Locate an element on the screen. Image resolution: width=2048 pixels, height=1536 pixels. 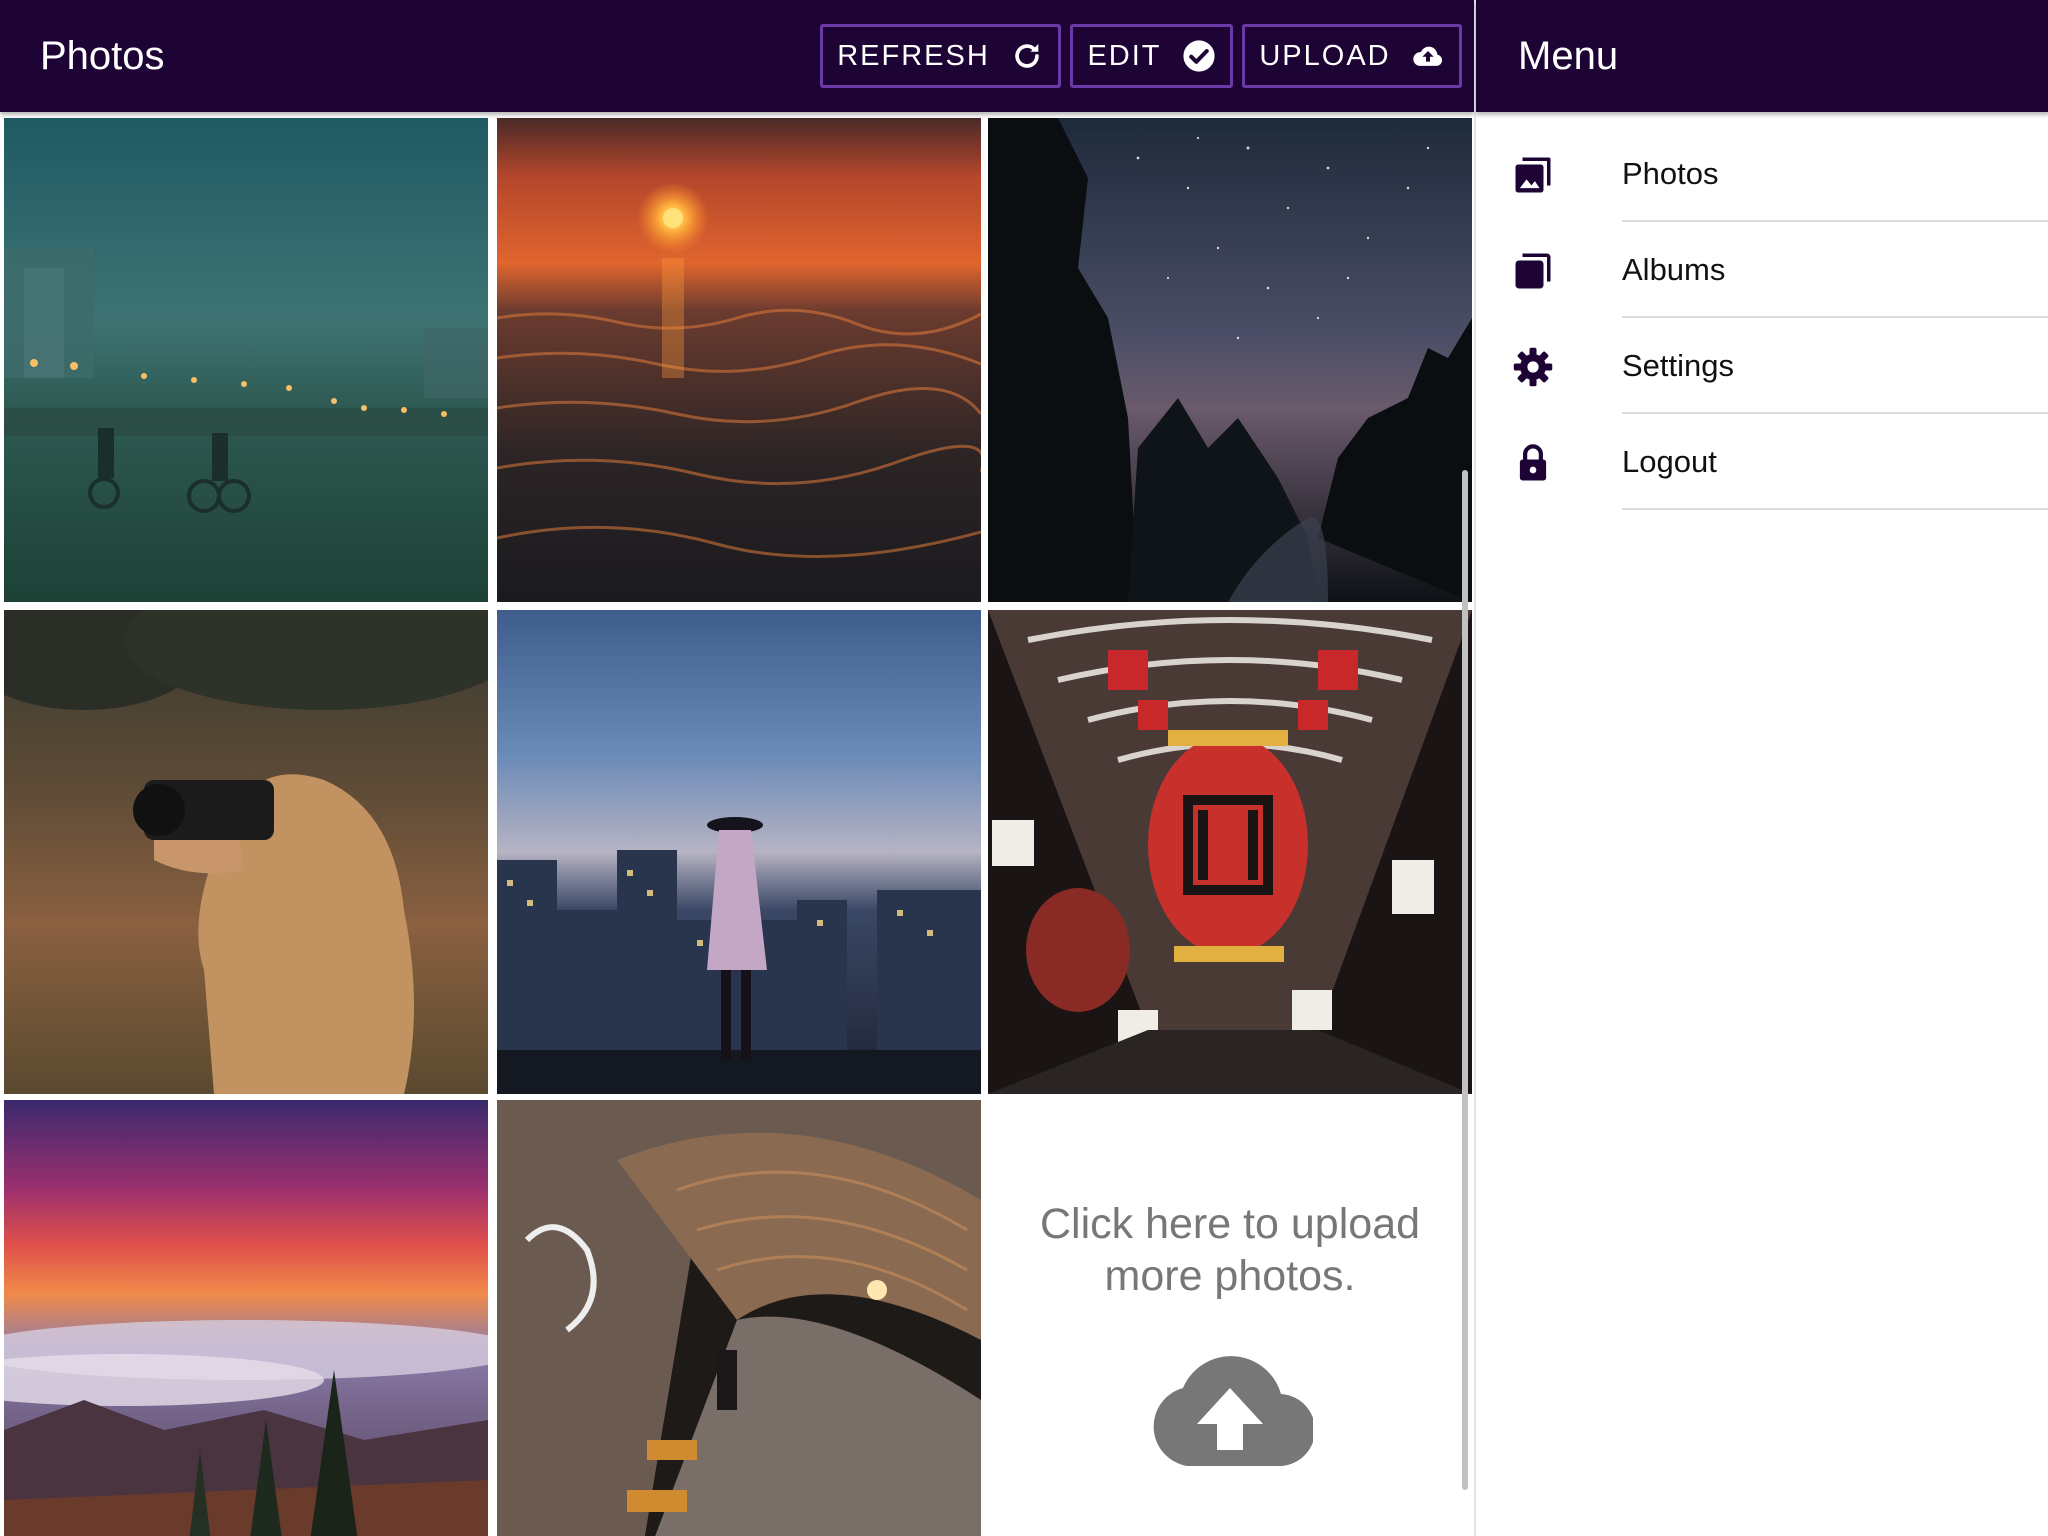
page-title: Photos is located at coordinates (102, 56).